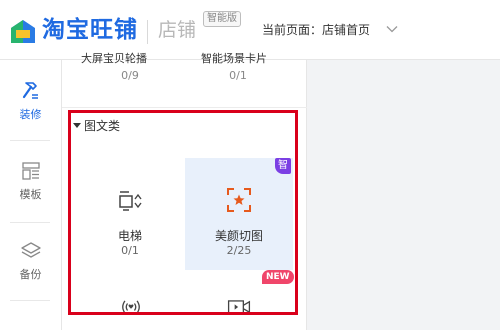 The height and width of the screenshot is (330, 500). I want to click on module-card-count: 2/25, so click(239, 250).